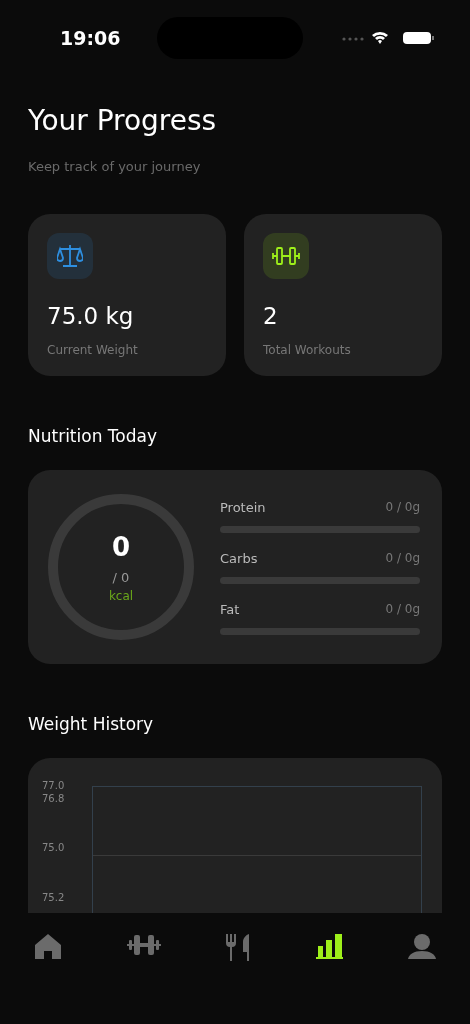  Describe the element at coordinates (90, 38) in the screenshot. I see `status-time: 19:06` at that location.